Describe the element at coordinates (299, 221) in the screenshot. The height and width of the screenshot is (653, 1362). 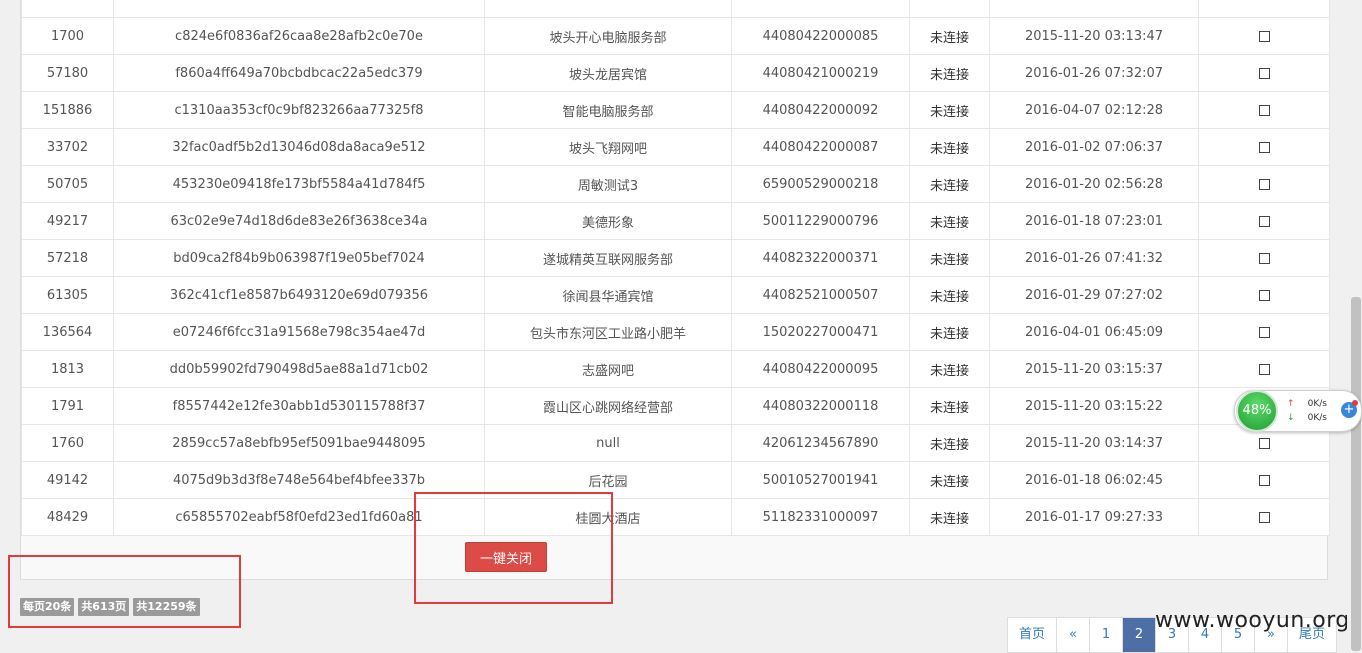
I see `cell-hash: 63c02e9e74d18d6de83e26f3638ce34a` at that location.